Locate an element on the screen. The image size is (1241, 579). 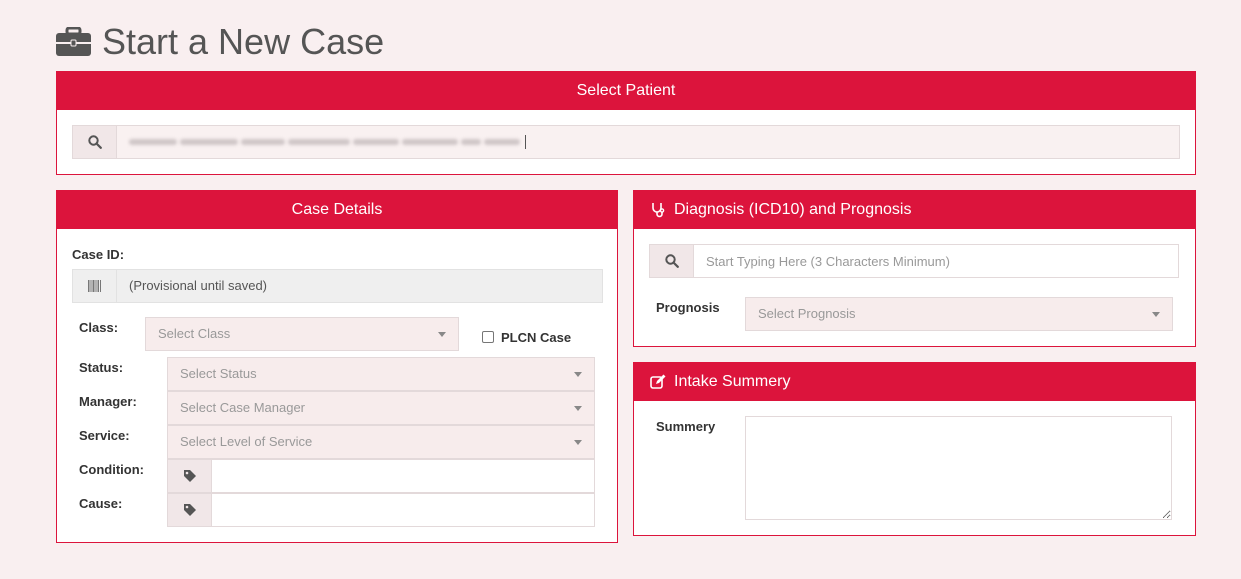
prognosis-label: Prognosis is located at coordinates (688, 307).